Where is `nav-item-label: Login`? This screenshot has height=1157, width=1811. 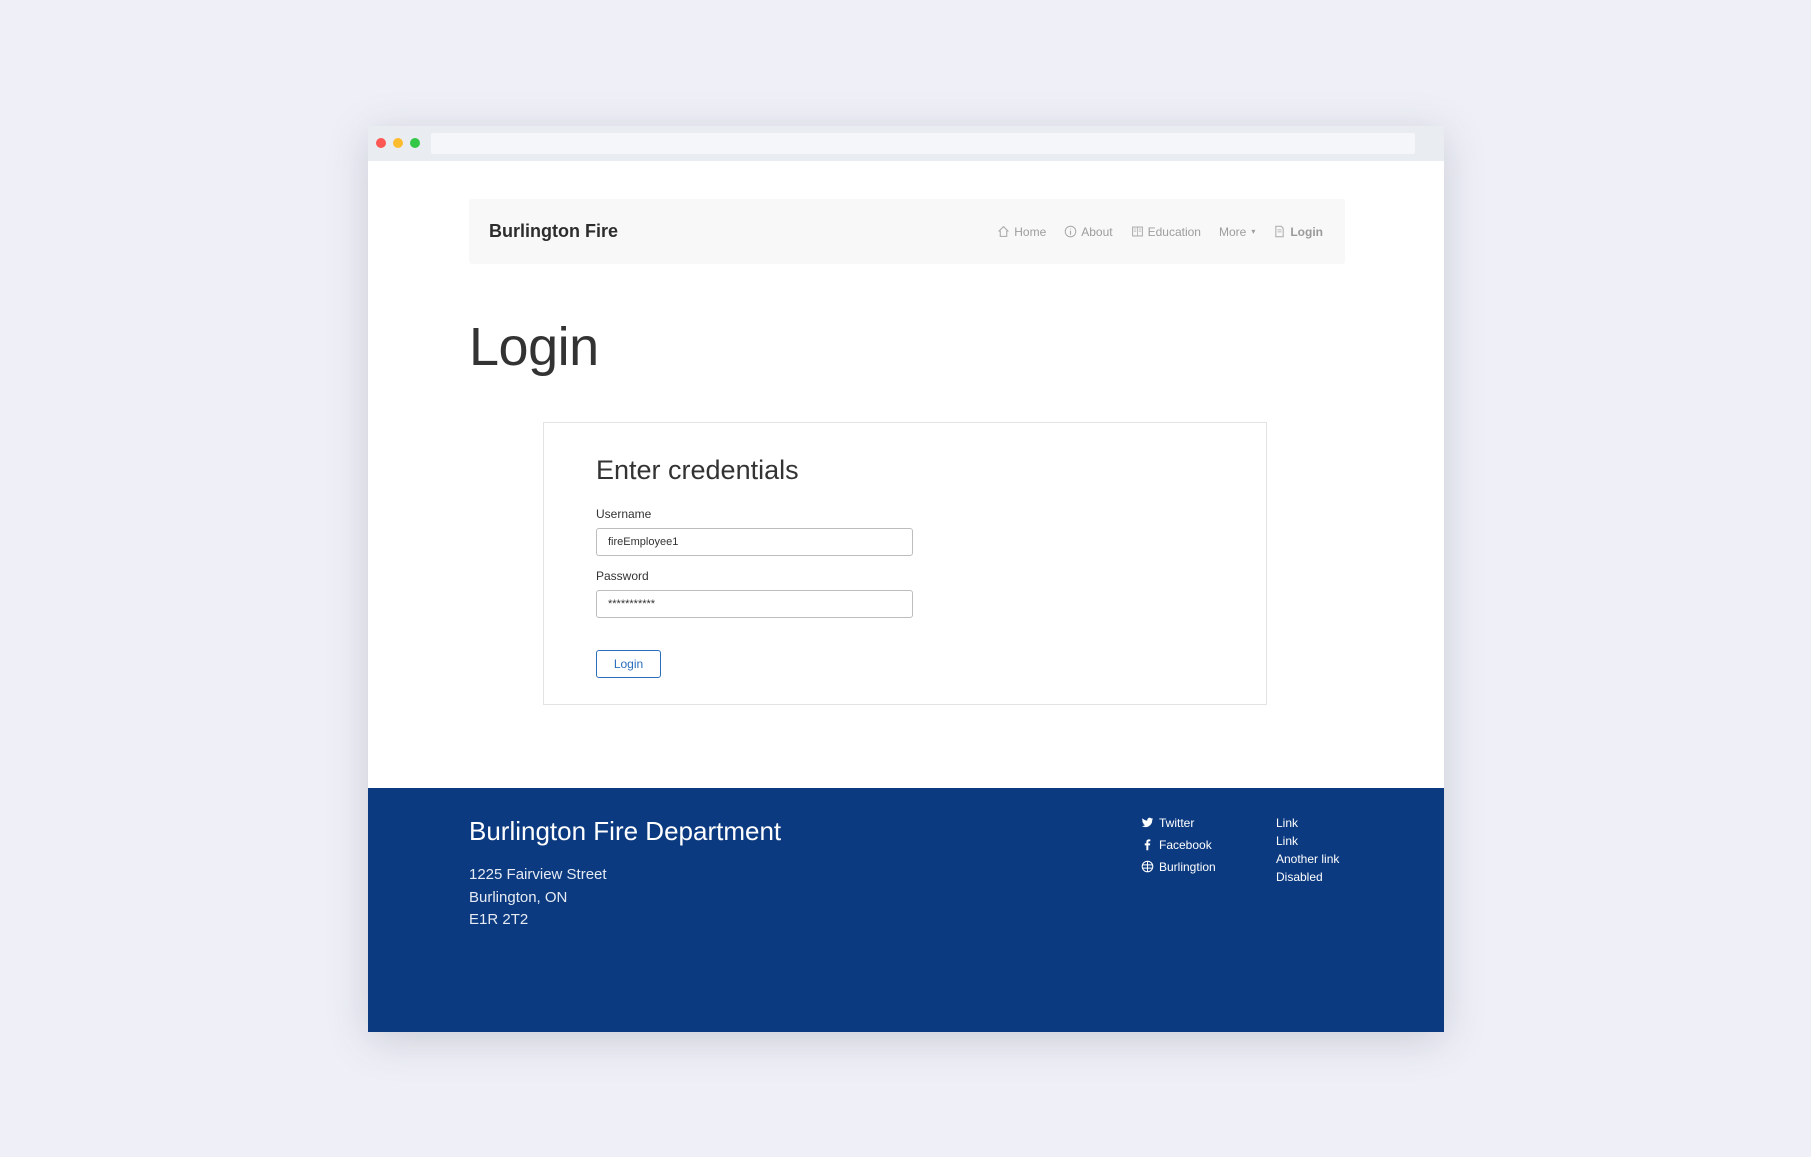 nav-item-label: Login is located at coordinates (1306, 231).